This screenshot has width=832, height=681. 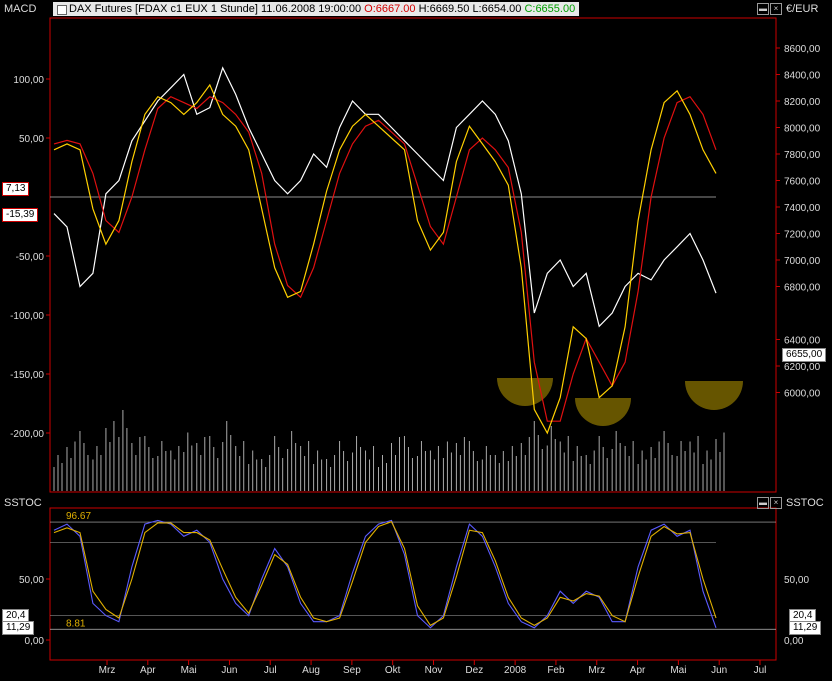 What do you see at coordinates (802, 288) in the screenshot?
I see `price-axis-tick-label: 6800,00` at bounding box center [802, 288].